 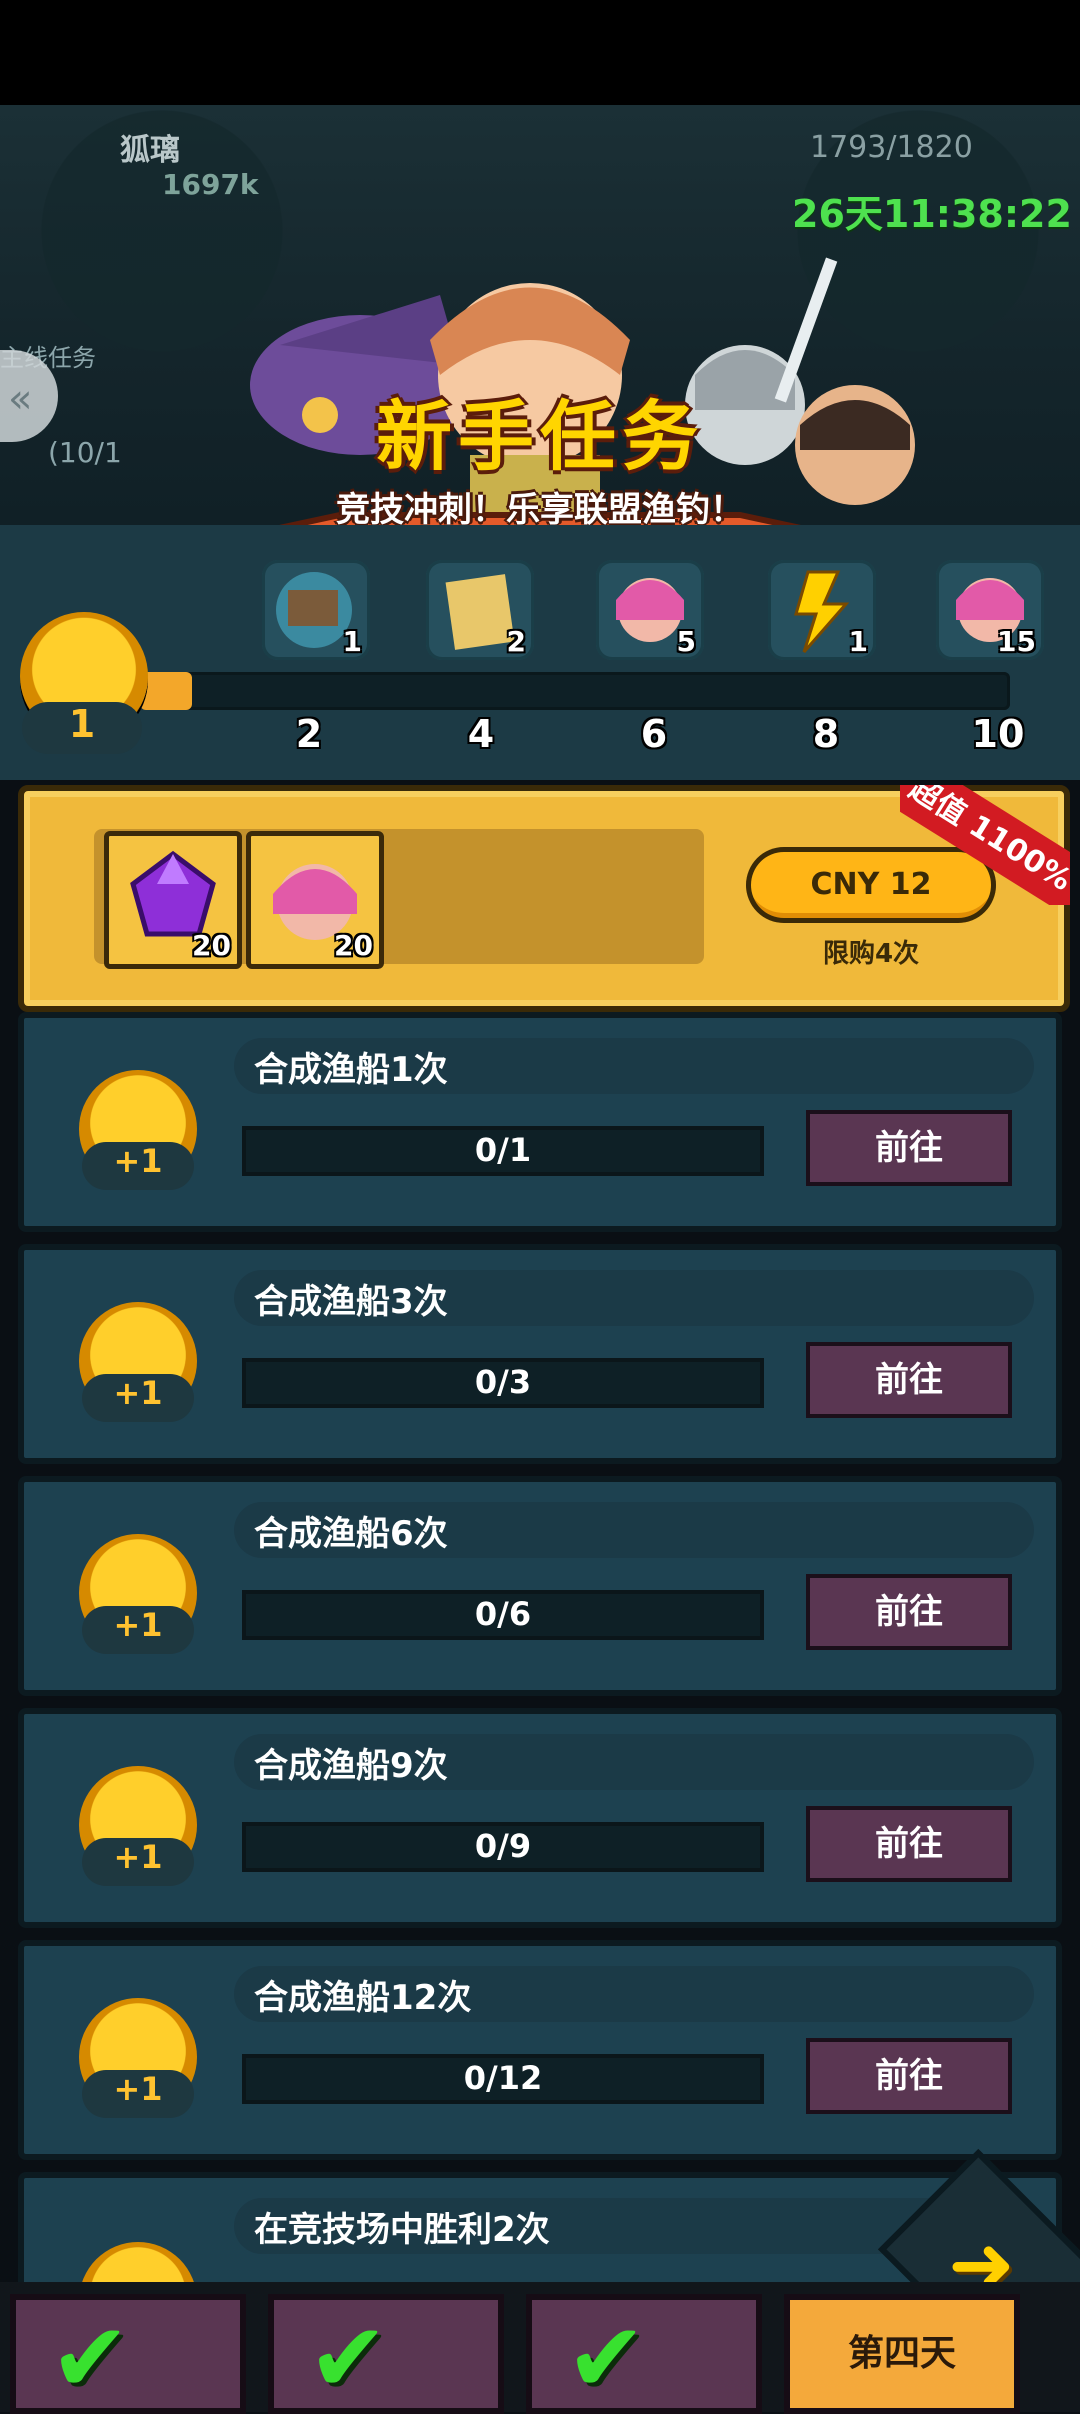 I want to click on day-tabs-bar: ✔ ✔ ✔ 第四天, so click(x=540, y=2348).